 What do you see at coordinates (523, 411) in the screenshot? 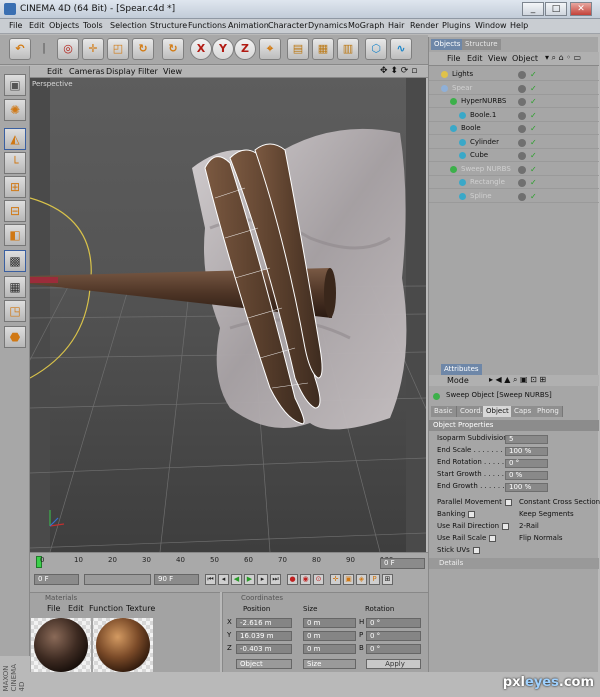
I see `attr-tab-caps: Caps` at bounding box center [523, 411].